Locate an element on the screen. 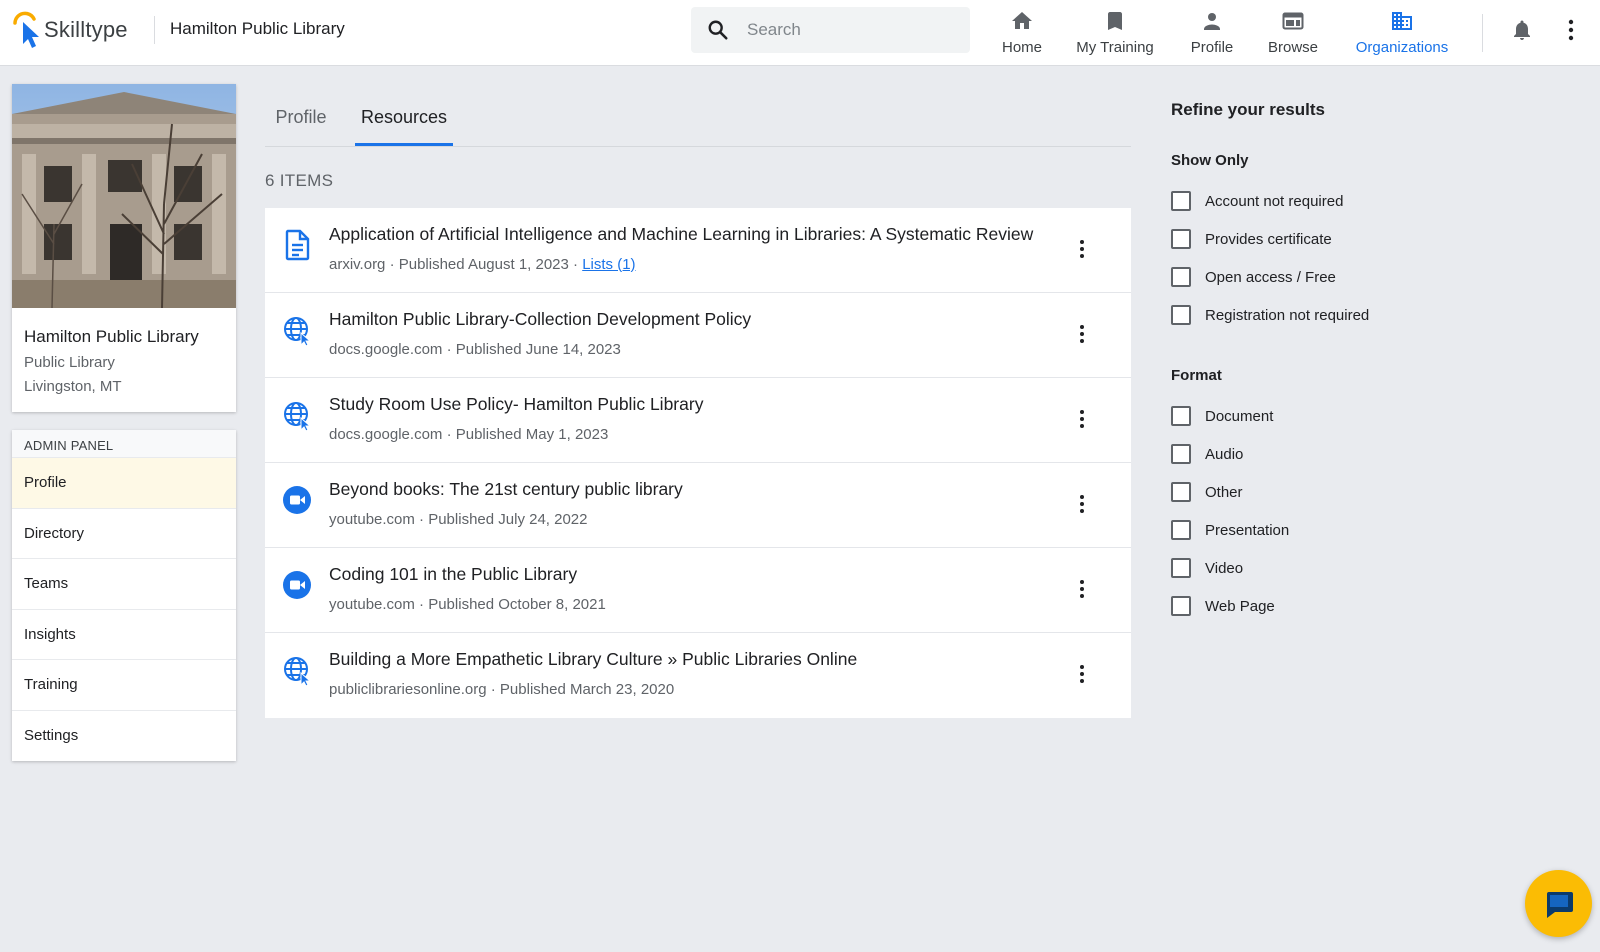 Image resolution: width=1600 pixels, height=952 pixels. admin-item-profile: Profile is located at coordinates (124, 483).